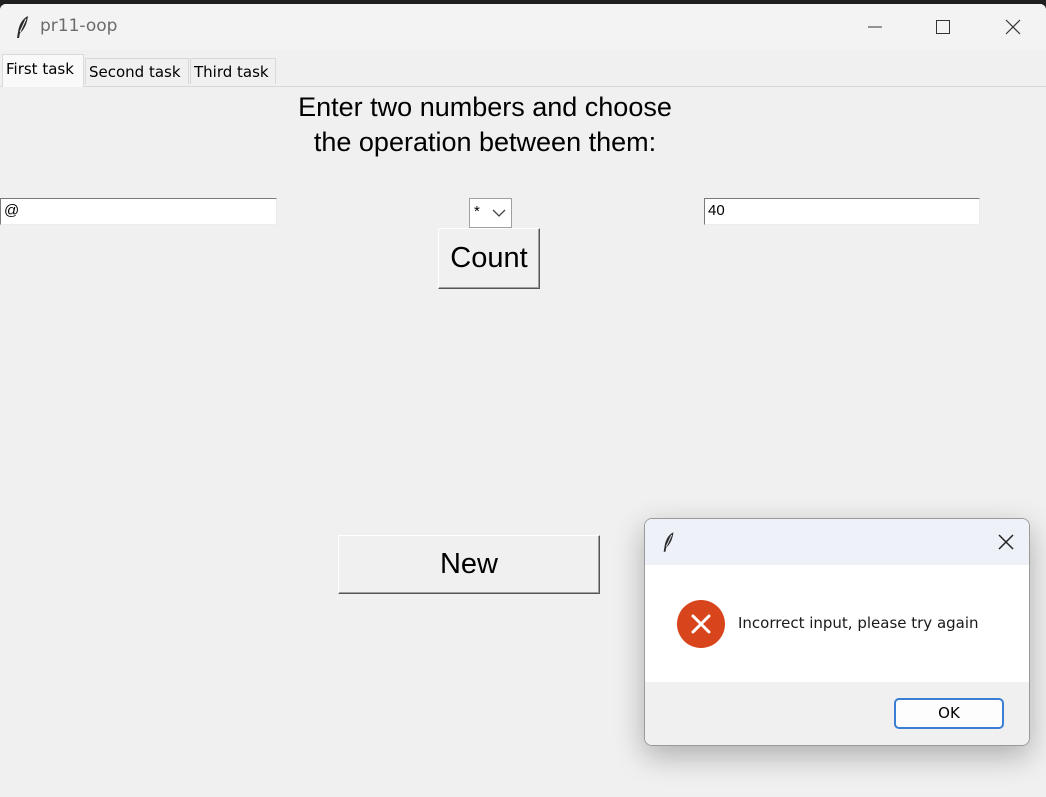 This screenshot has height=797, width=1046. I want to click on tab-bar: First task Second task Third task, so click(523, 68).